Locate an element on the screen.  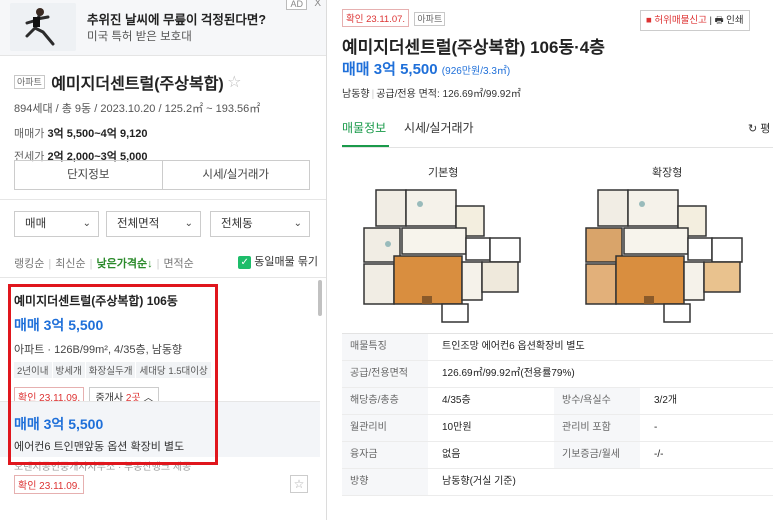
same-listing-toggle: ✓ 동일매물 묶기 is located at coordinates (278, 261).